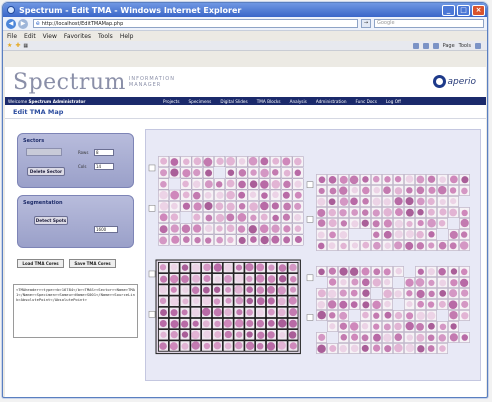 The height and width of the screenshot is (402, 492). What do you see at coordinates (34, 141) in the screenshot?
I see `sectors-title: Sectors` at bounding box center [34, 141].